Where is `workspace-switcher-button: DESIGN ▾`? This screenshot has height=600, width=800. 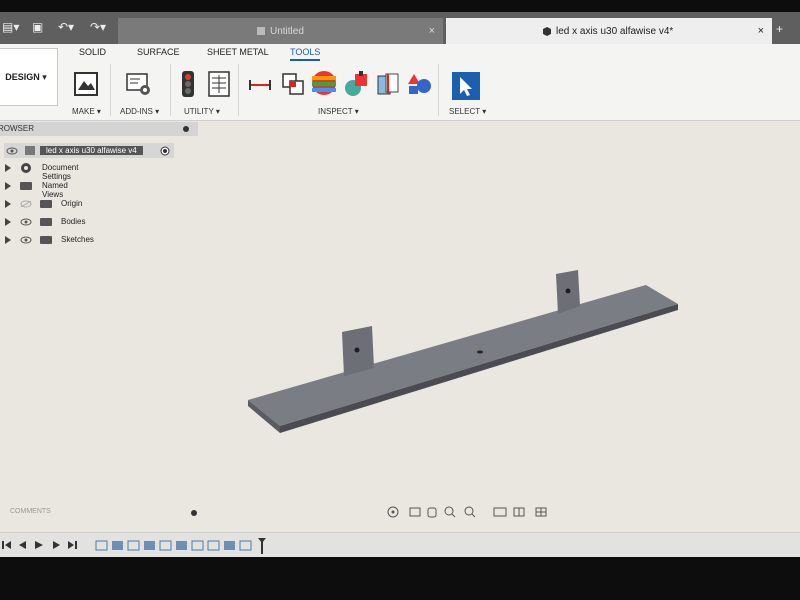
workspace-switcher-button: DESIGN ▾ is located at coordinates (29, 77).